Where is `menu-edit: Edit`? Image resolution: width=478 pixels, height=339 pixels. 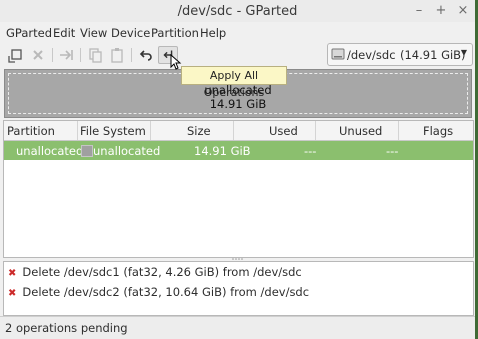 menu-edit: Edit is located at coordinates (64, 33).